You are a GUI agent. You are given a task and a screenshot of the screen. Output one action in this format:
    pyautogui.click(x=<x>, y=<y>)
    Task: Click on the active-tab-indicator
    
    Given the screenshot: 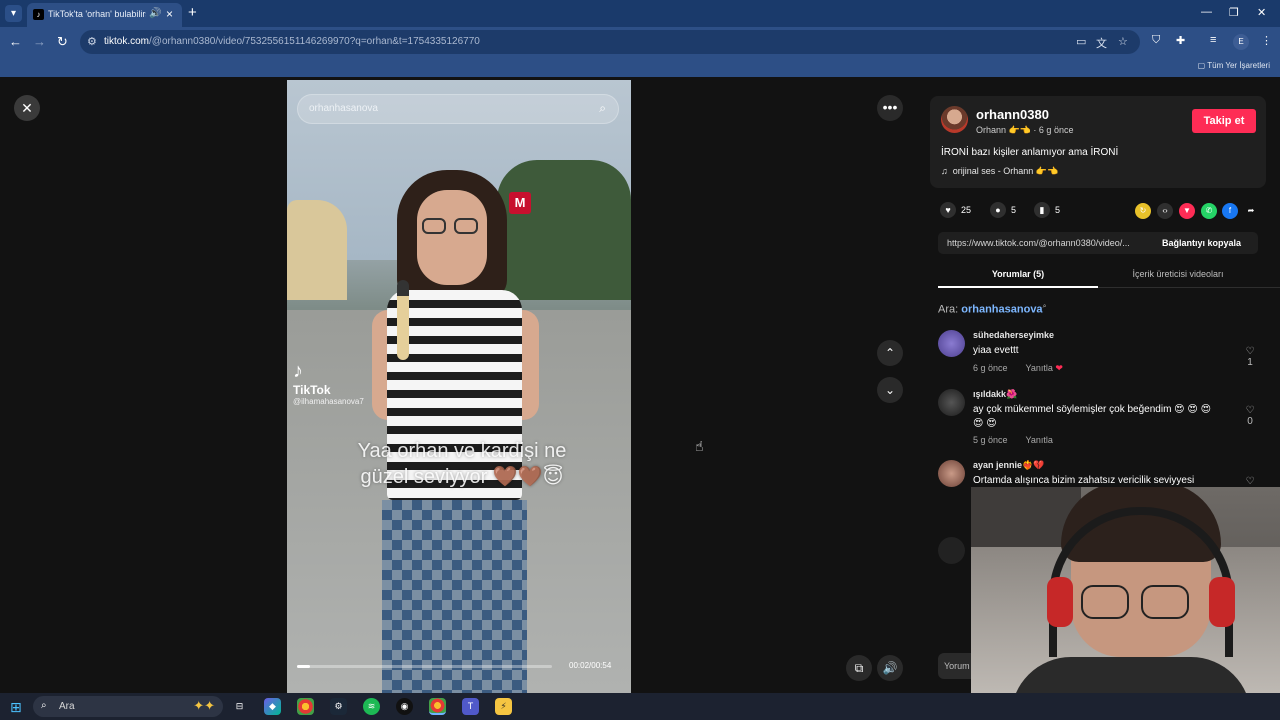 What is the action you would take?
    pyautogui.click(x=1018, y=287)
    